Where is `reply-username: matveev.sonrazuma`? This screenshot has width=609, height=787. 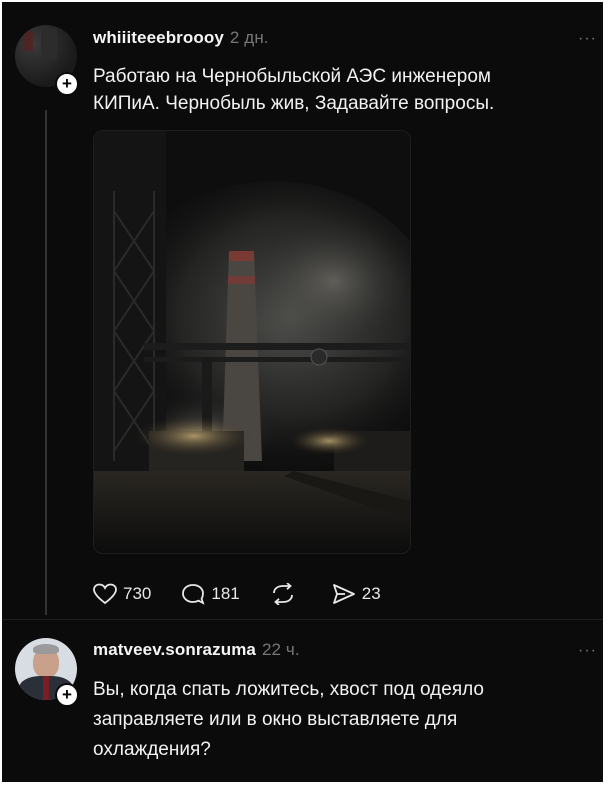
reply-username: matveev.sonrazuma is located at coordinates (174, 649).